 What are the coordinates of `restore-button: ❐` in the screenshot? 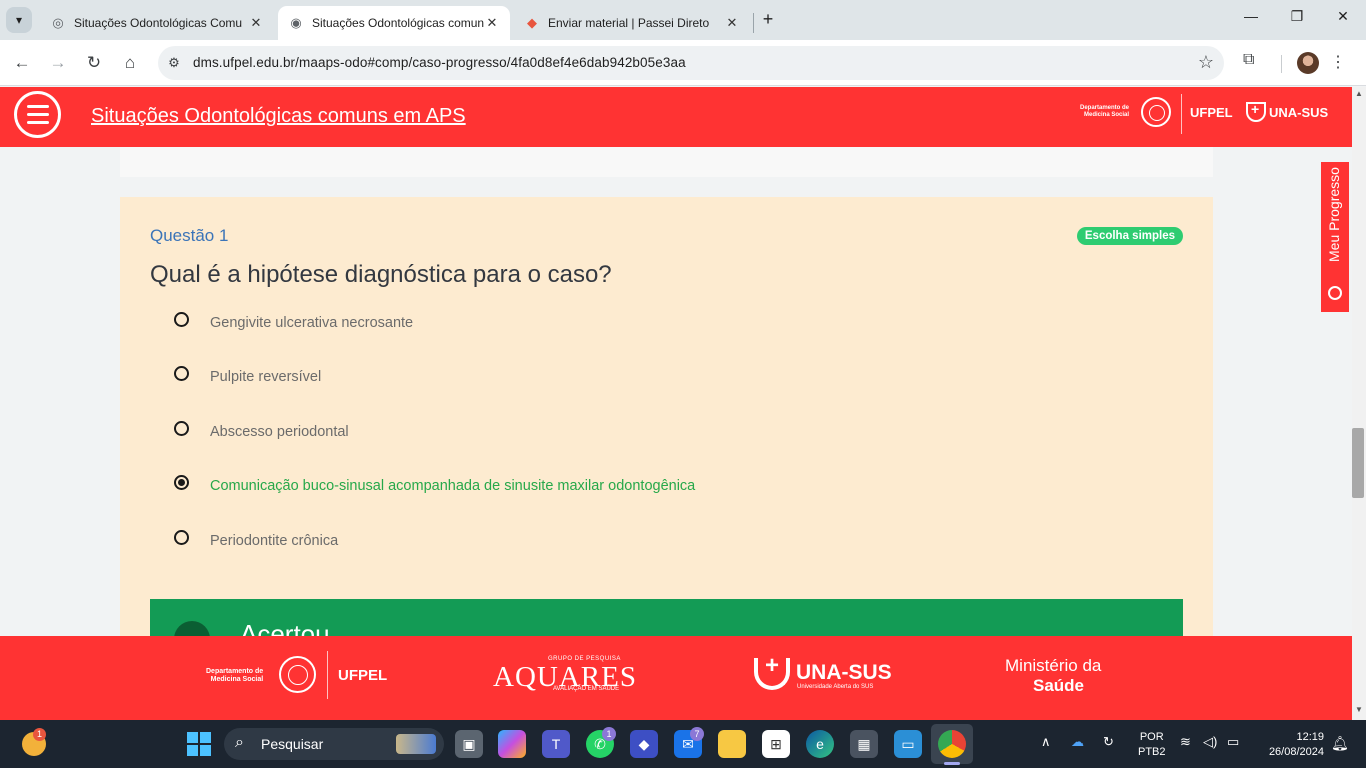 It's located at (1297, 20).